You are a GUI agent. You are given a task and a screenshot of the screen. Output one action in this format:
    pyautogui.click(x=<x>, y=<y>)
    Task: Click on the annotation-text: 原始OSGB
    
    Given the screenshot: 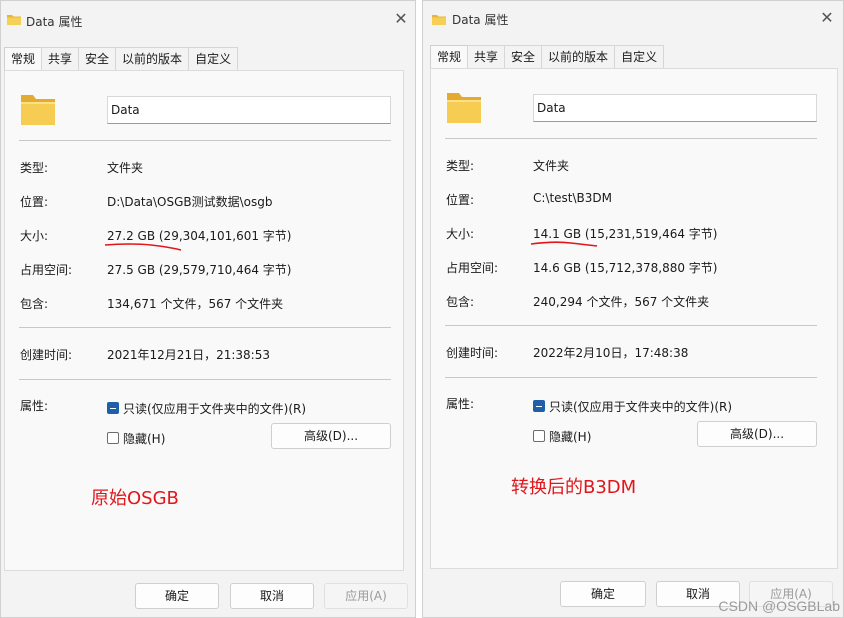 What is the action you would take?
    pyautogui.click(x=135, y=498)
    